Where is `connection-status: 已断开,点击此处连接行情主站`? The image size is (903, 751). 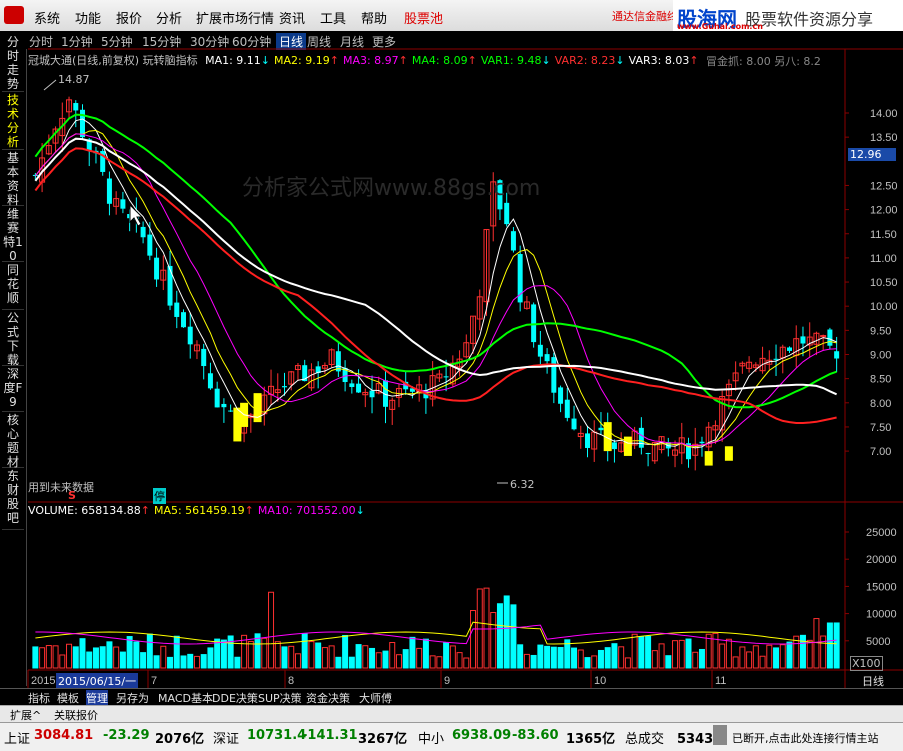
connection-status: 已断开,点击此处连接行情主站 is located at coordinates (805, 738).